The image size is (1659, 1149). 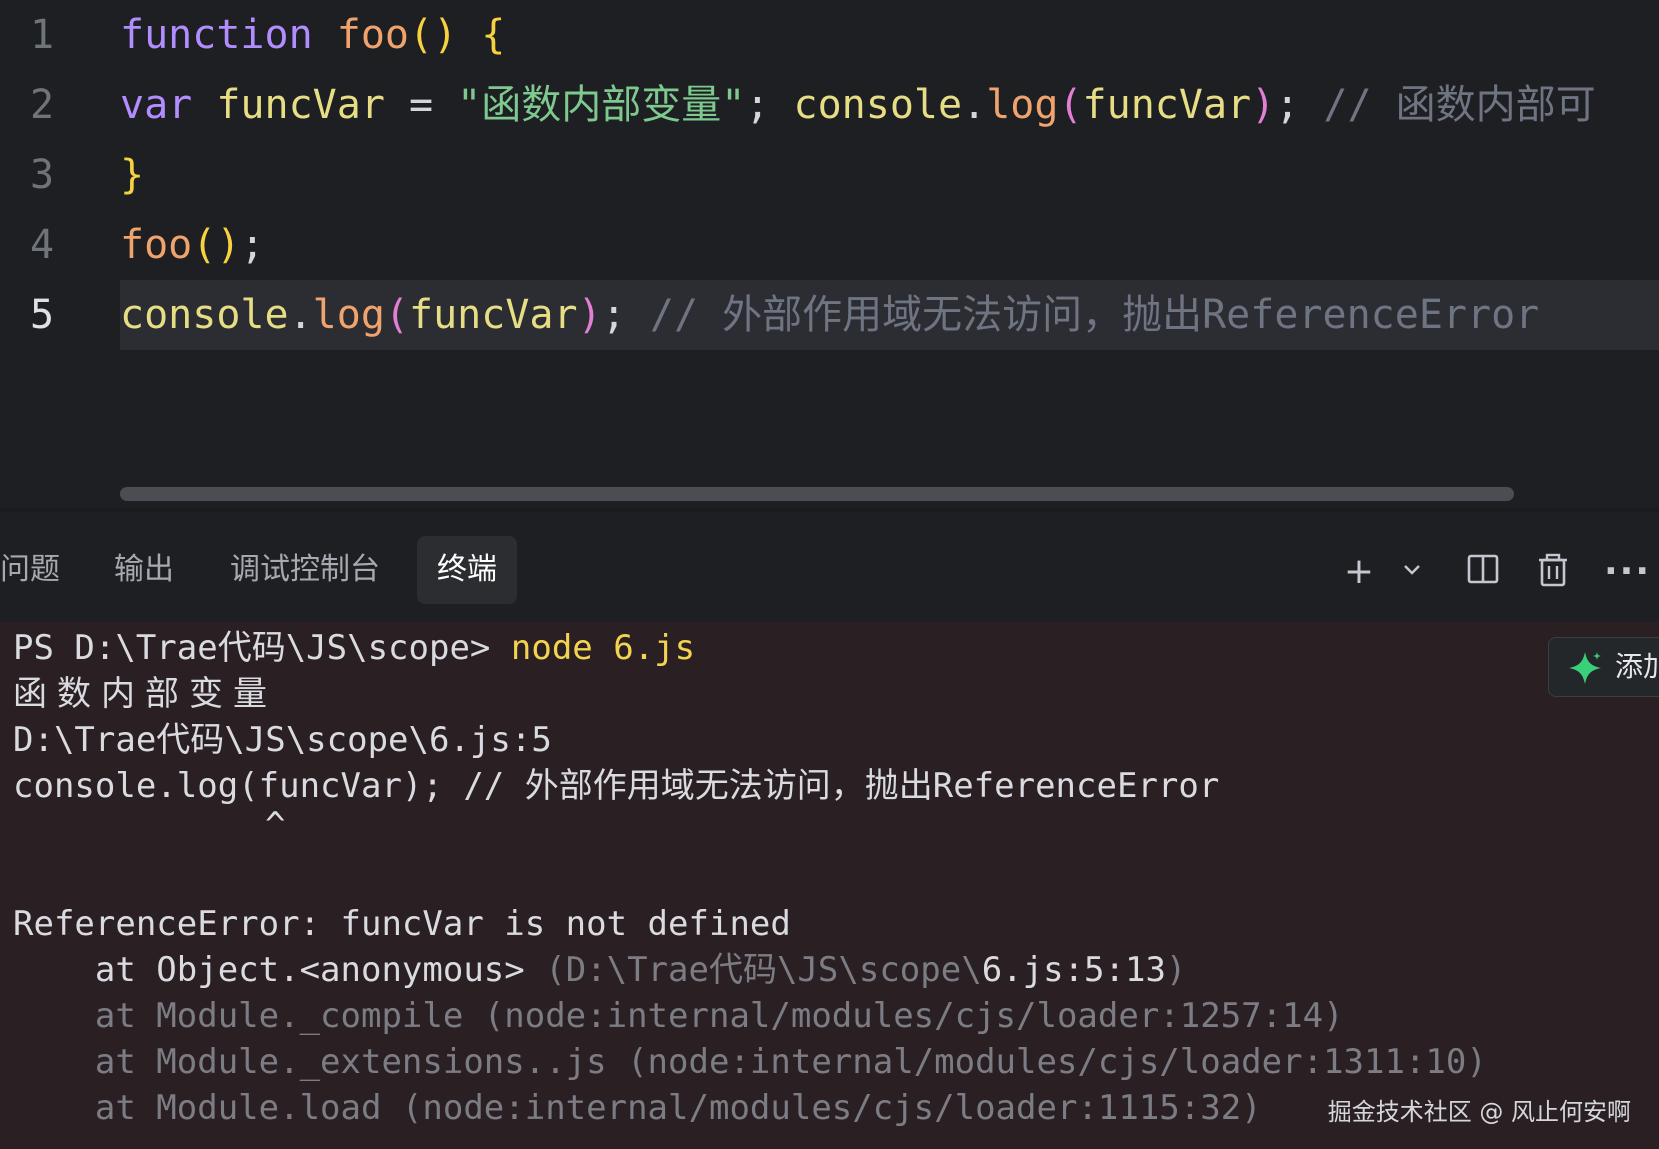 I want to click on terminal-command: node 6.js, so click(x=603, y=648).